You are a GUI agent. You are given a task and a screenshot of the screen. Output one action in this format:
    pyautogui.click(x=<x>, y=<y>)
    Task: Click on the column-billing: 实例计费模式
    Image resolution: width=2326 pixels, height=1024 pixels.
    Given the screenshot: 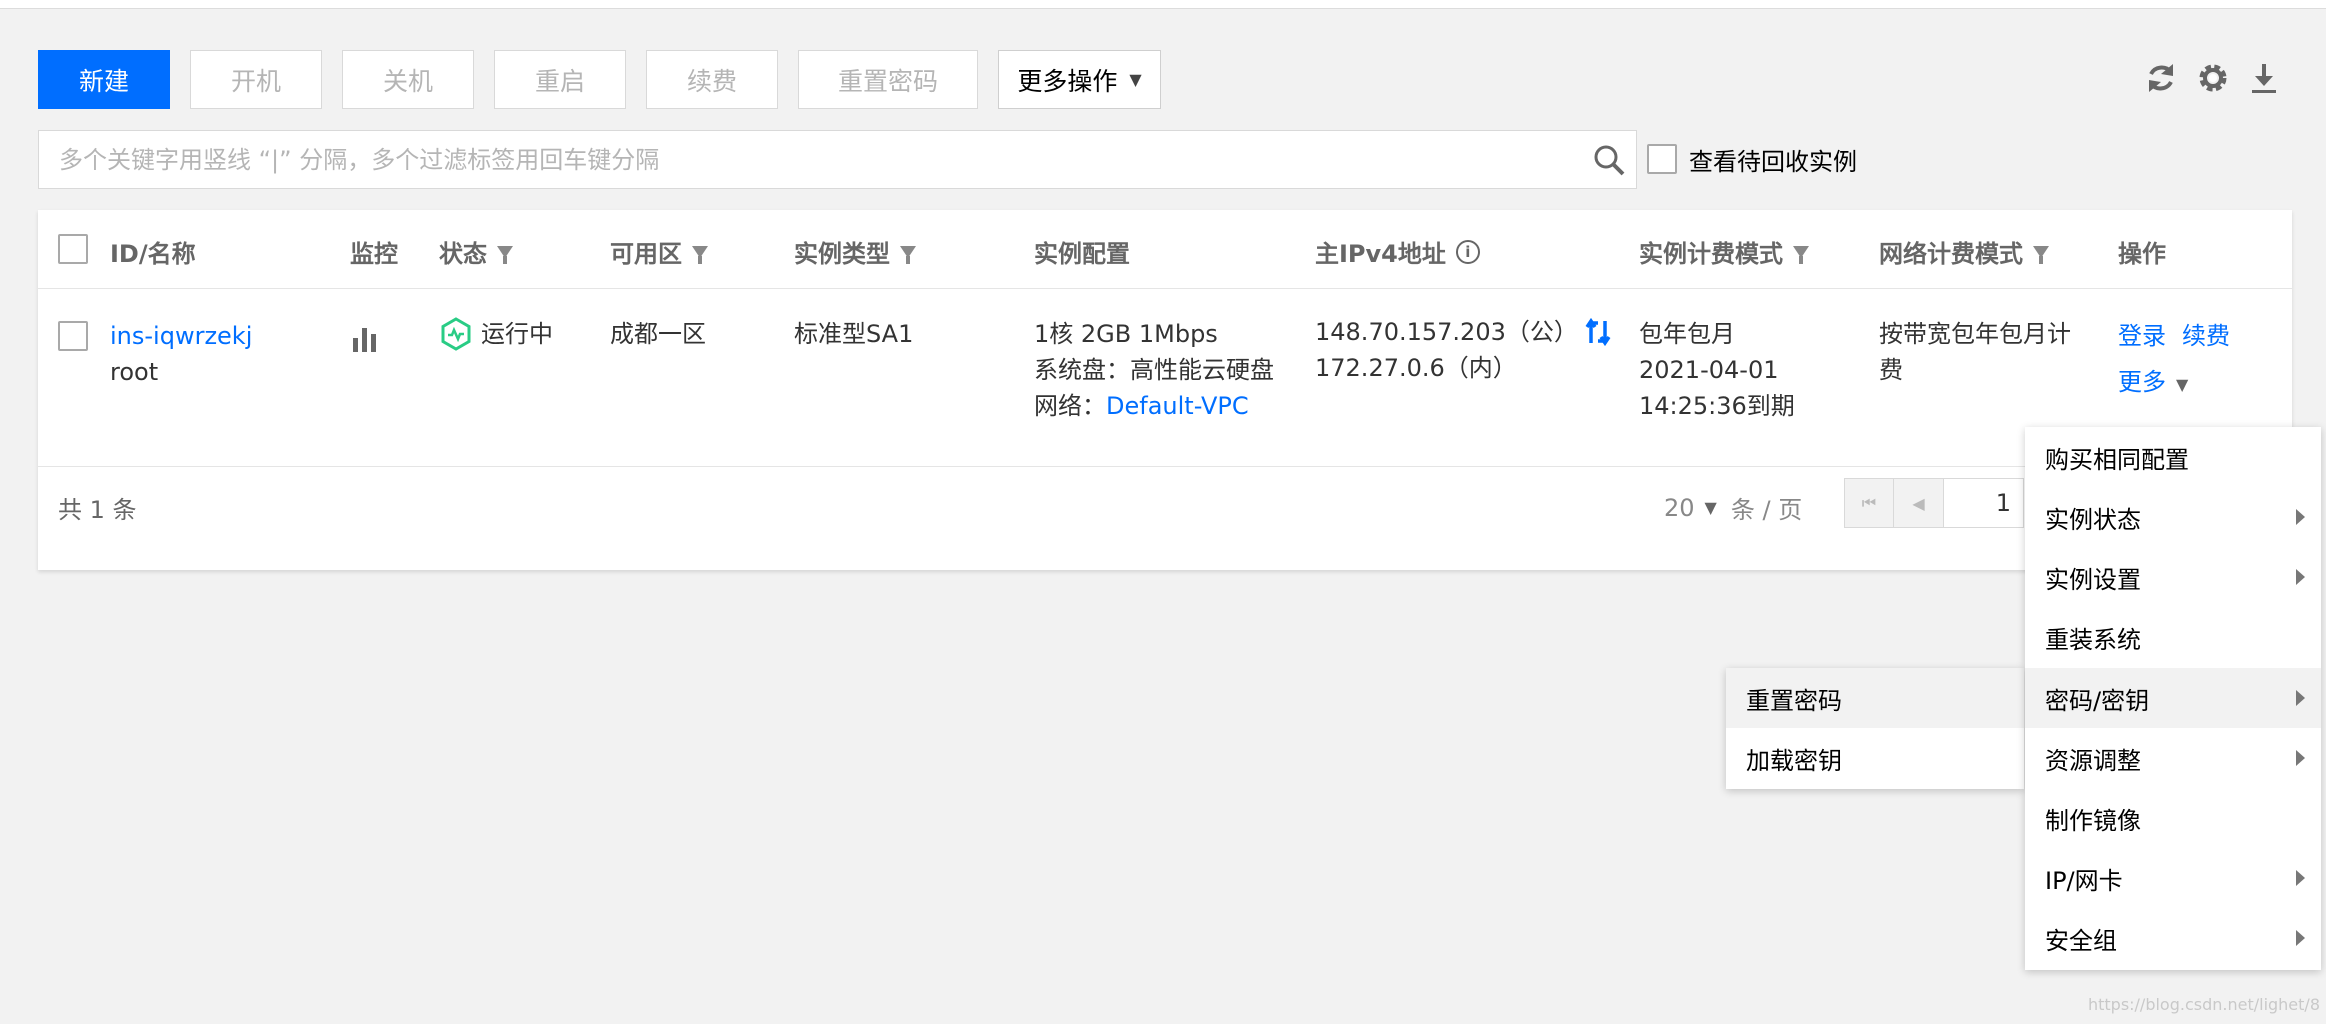 What is the action you would take?
    pyautogui.click(x=1724, y=251)
    